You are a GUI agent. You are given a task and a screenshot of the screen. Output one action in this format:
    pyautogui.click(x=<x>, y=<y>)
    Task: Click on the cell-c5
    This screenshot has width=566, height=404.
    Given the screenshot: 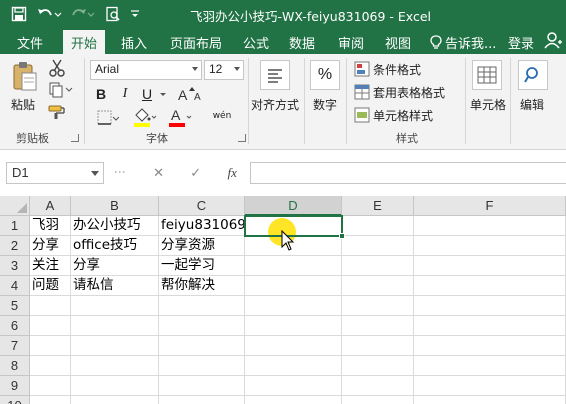 What is the action you would take?
    pyautogui.click(x=202, y=306)
    